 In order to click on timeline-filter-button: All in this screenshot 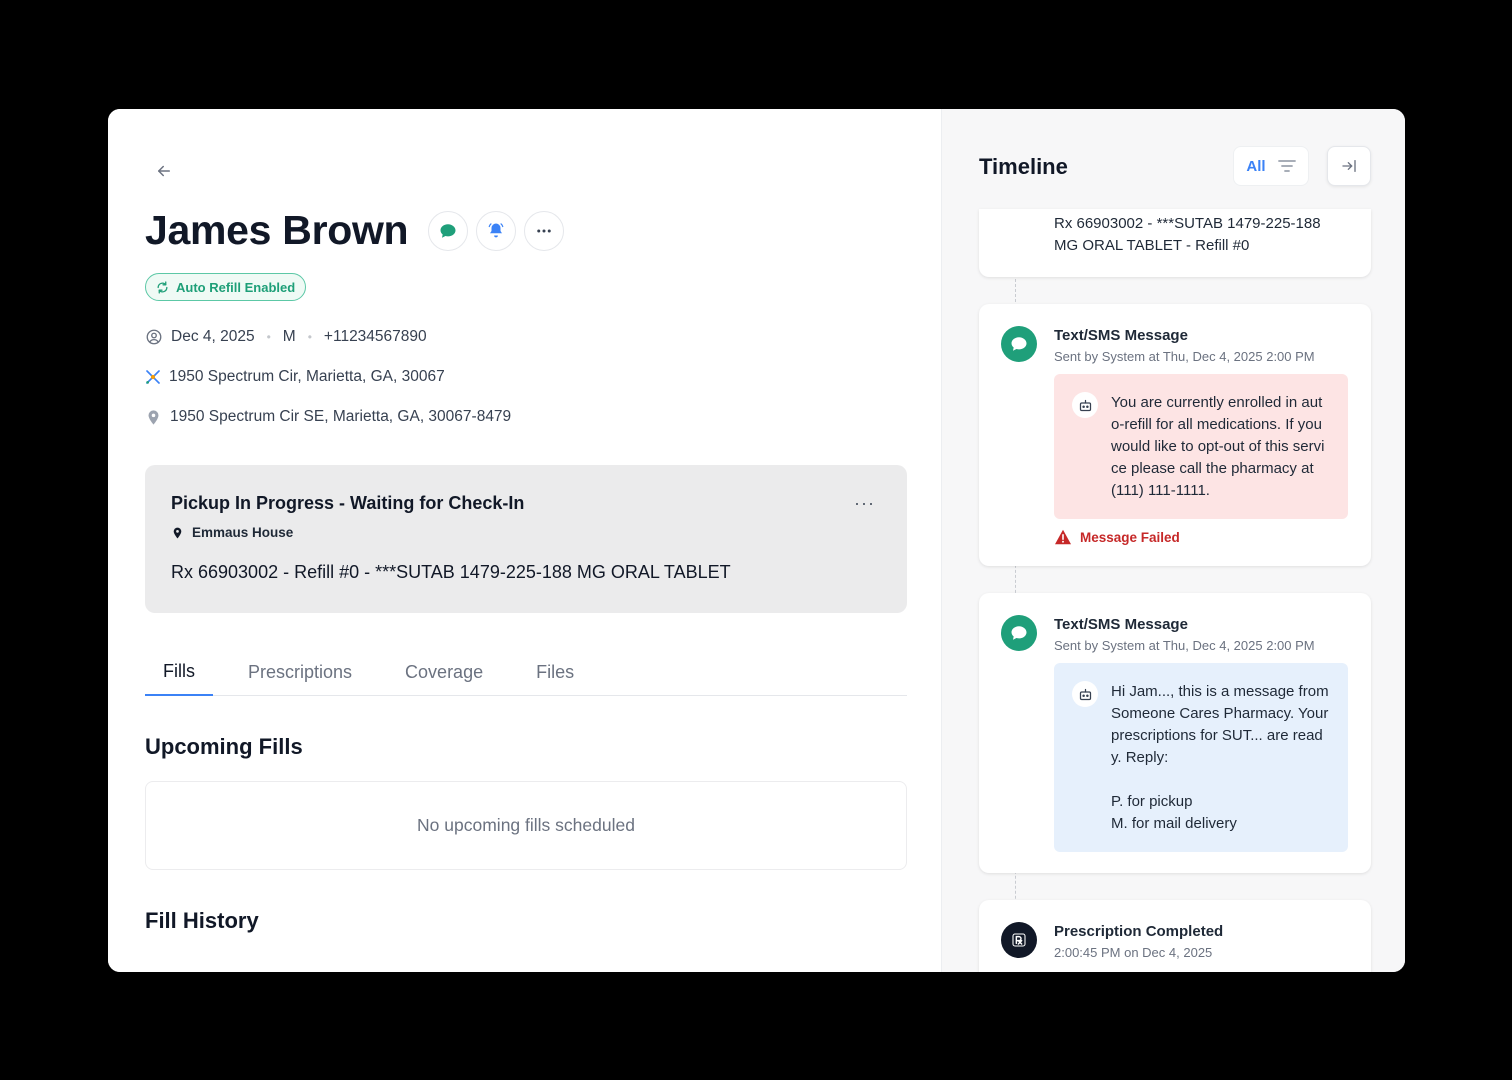, I will do `click(1271, 166)`.